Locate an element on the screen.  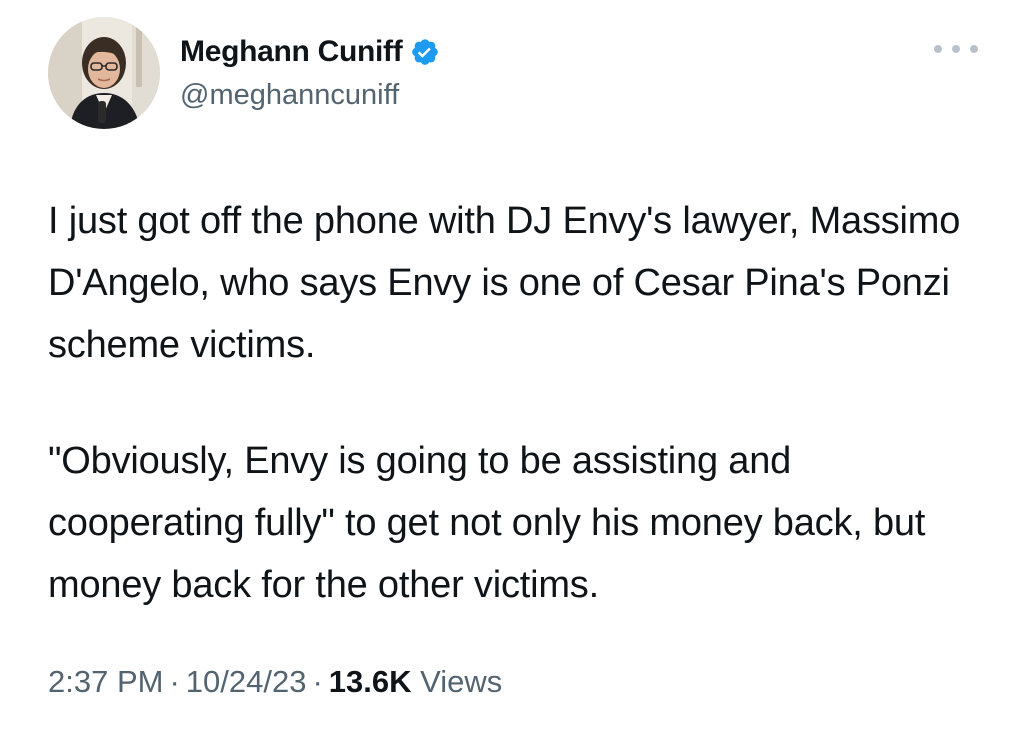
verified-badge-icon is located at coordinates (425, 52).